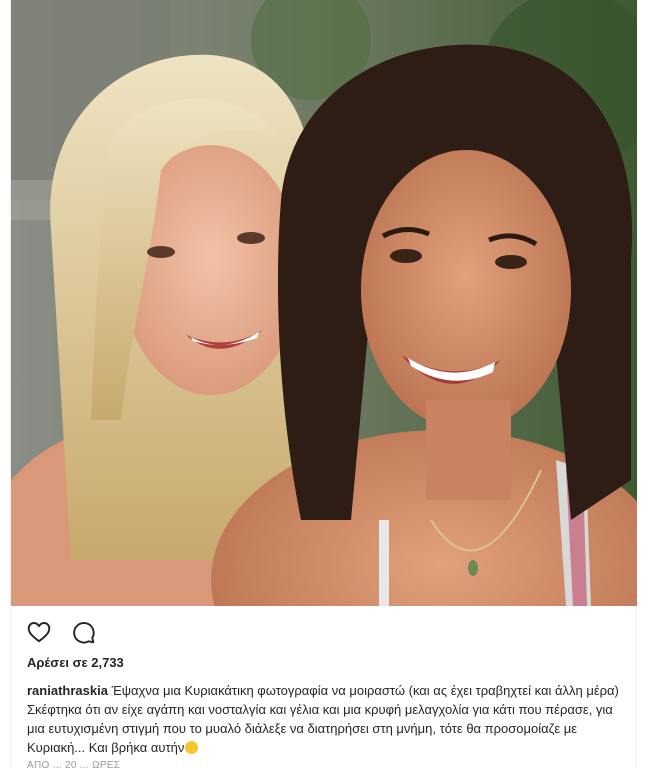 This screenshot has height=768, width=648. What do you see at coordinates (39, 632) in the screenshot?
I see `heart-icon` at bounding box center [39, 632].